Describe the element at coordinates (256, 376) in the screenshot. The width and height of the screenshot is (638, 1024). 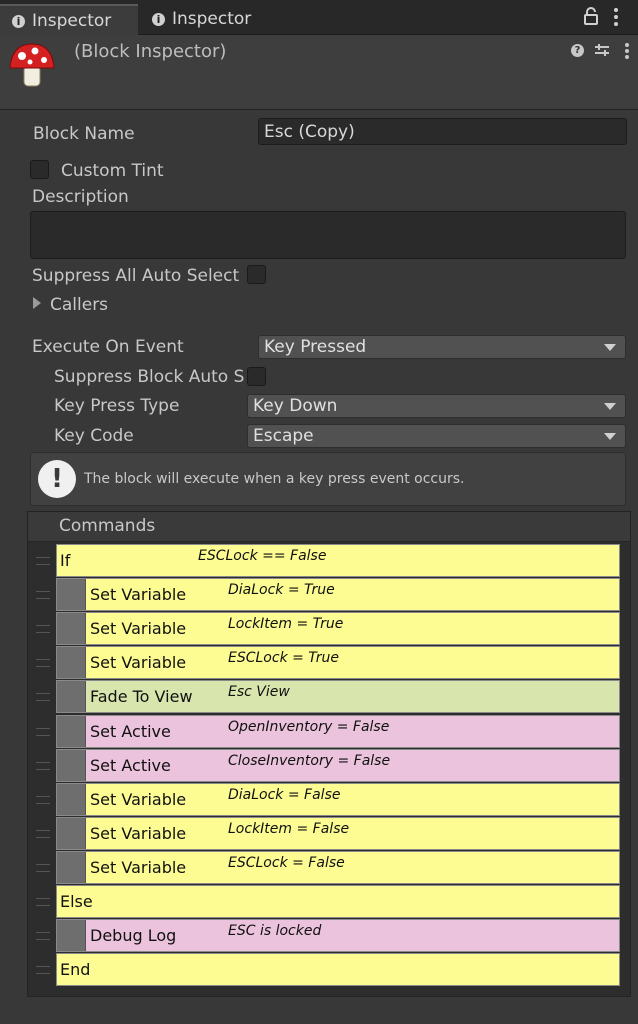
I see `suppress-block-checkbox` at that location.